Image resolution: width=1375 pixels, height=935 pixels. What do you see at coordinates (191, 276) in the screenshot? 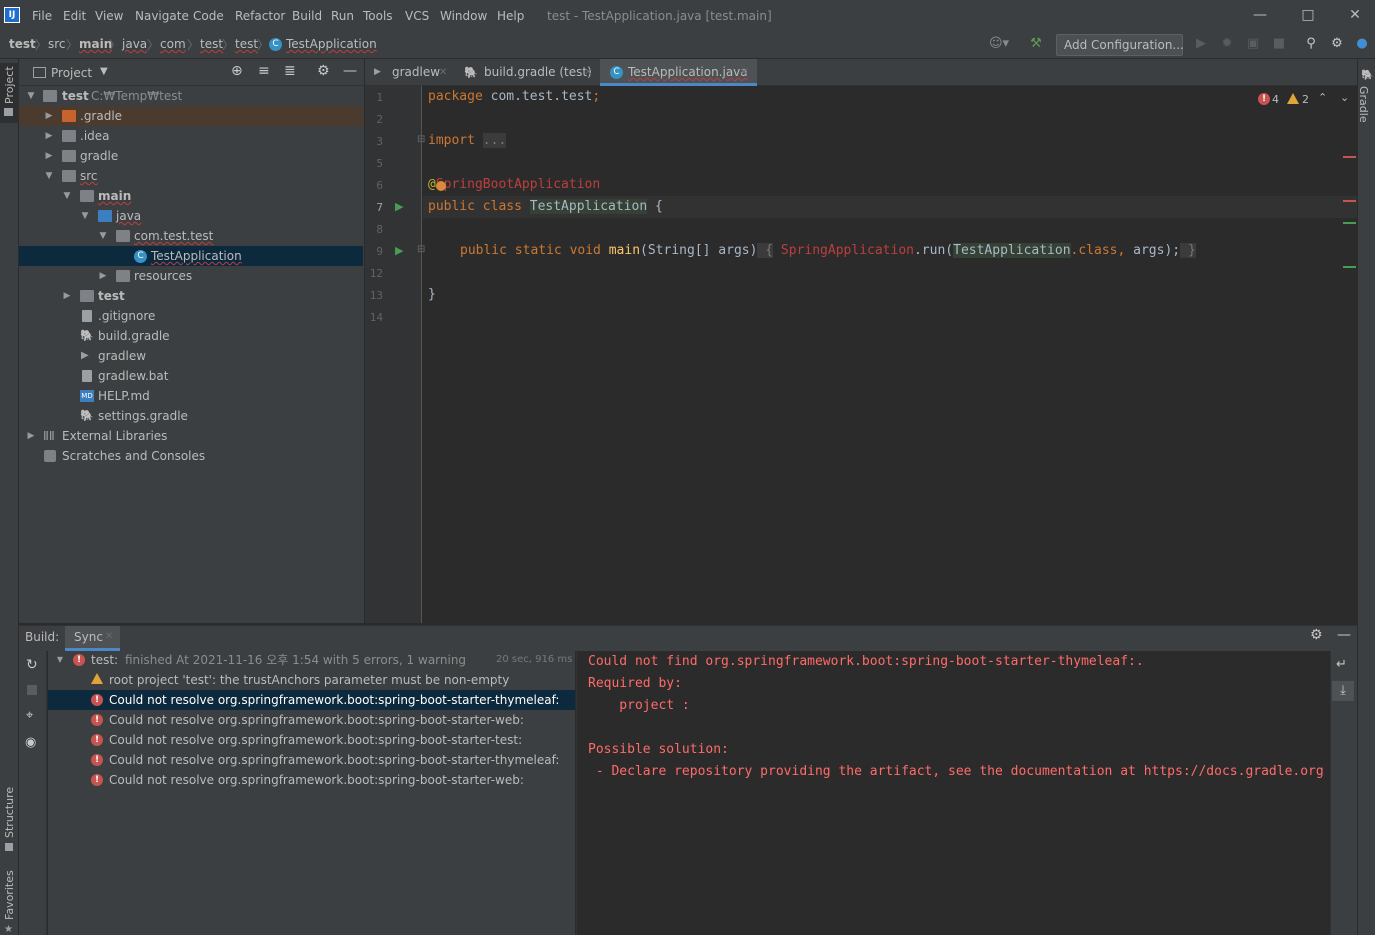
I see `tree-item-resources: ▶ resources` at bounding box center [191, 276].